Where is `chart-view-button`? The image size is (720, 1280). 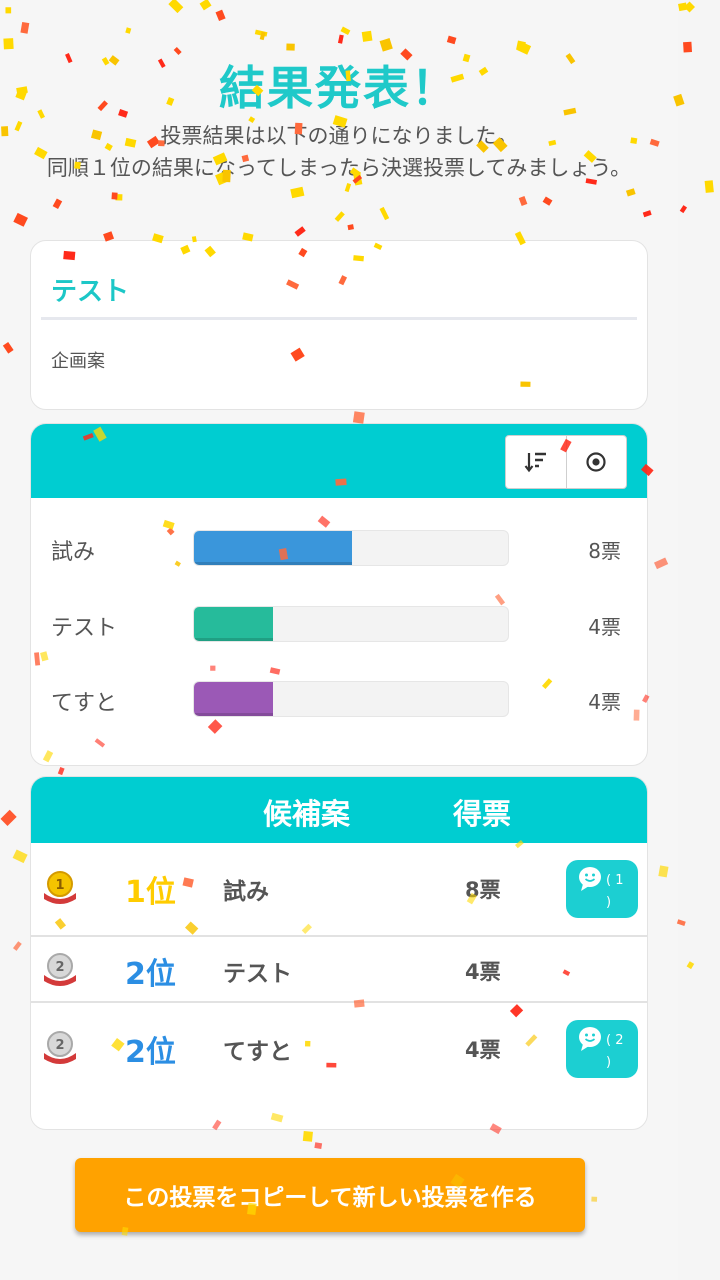 chart-view-button is located at coordinates (596, 462).